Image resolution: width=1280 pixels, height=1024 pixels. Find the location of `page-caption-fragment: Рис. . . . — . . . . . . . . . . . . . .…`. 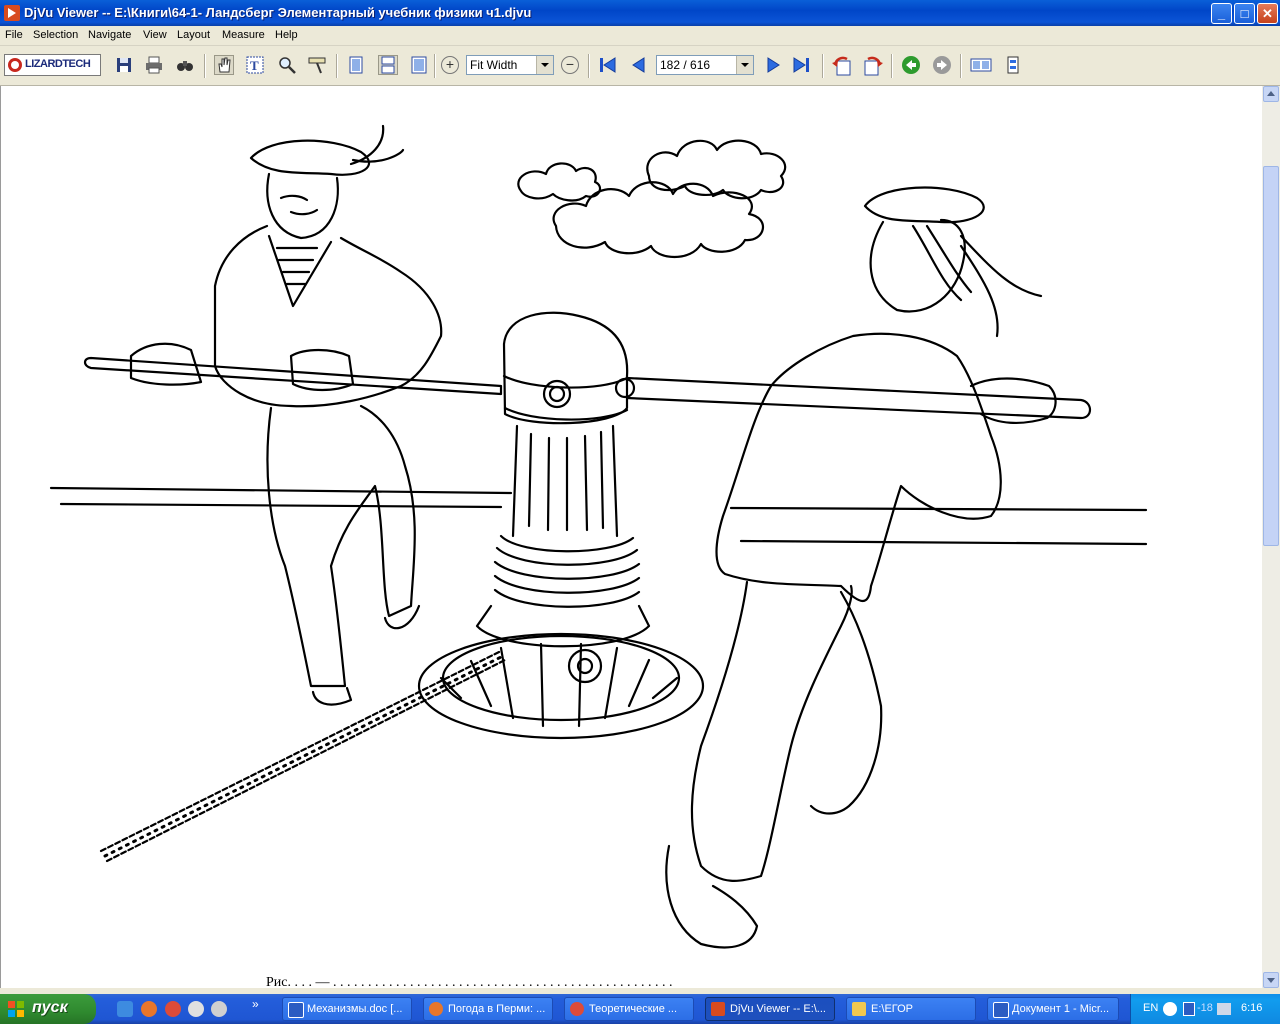

page-caption-fragment: Рис. . . . — . . . . . . . . . . . . . .… is located at coordinates (469, 981).